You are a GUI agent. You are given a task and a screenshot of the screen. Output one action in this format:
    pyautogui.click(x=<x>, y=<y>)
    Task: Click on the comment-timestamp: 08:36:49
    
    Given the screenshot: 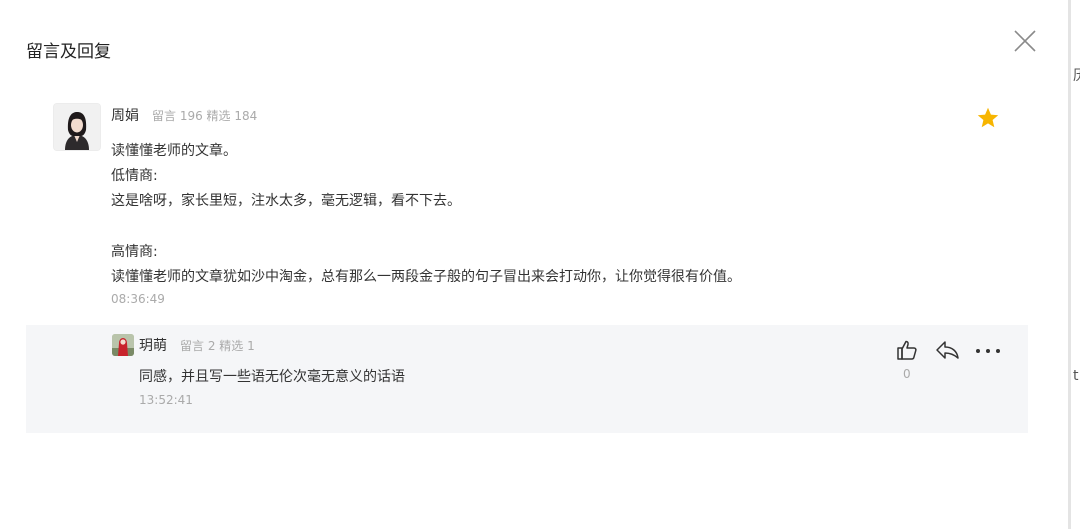 What is the action you would take?
    pyautogui.click(x=138, y=299)
    